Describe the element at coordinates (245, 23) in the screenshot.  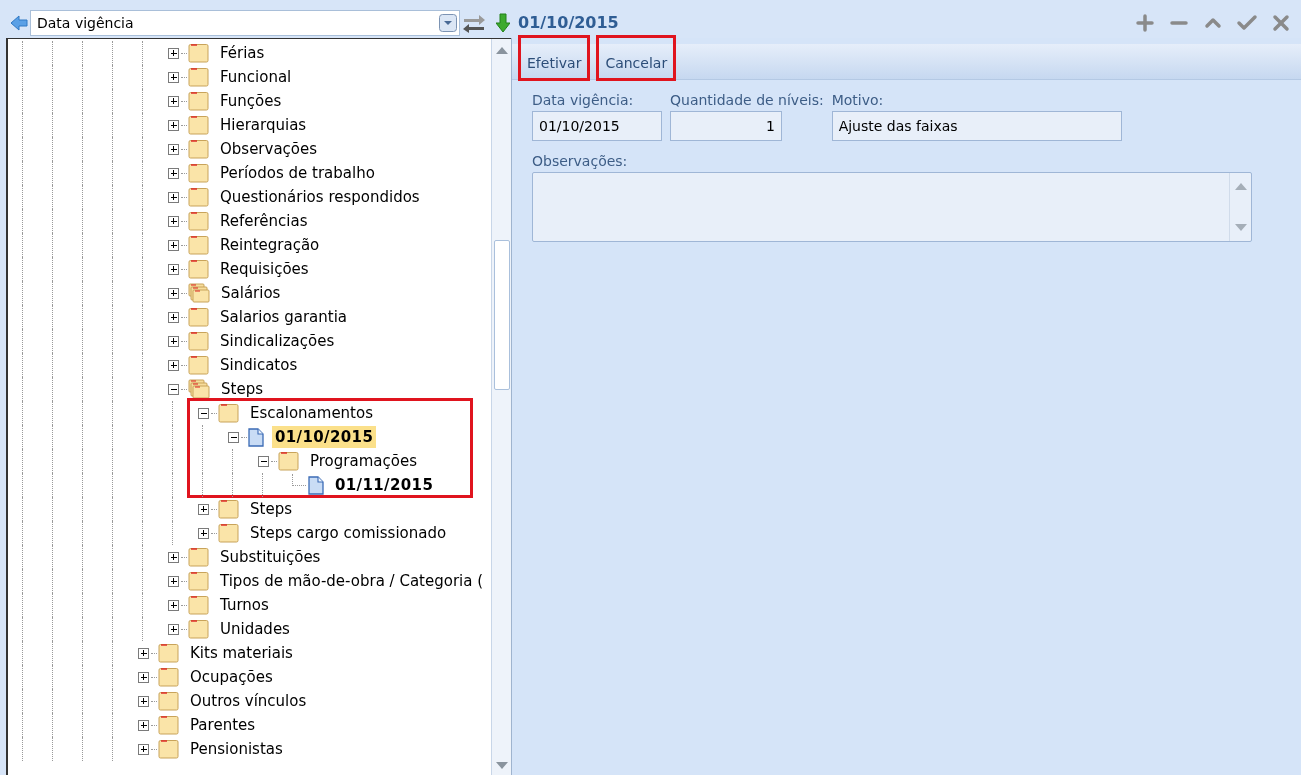
I see `view-combo-box: Data vigência` at that location.